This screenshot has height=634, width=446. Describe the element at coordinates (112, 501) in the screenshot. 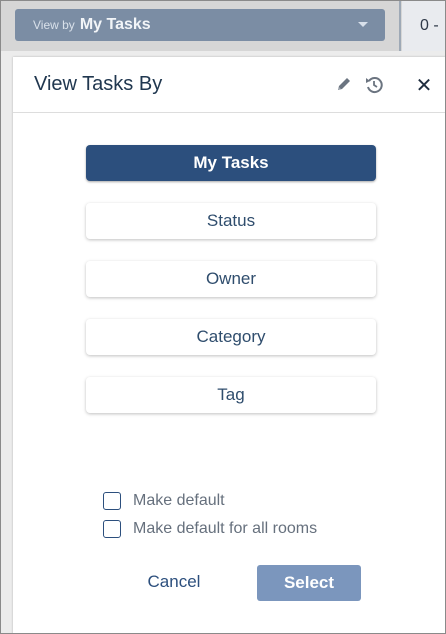

I see `make-default-checkbox` at that location.